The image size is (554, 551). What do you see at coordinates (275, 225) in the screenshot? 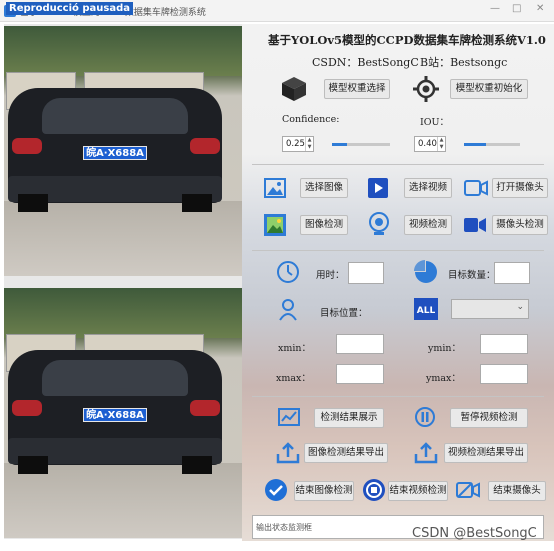
I see `image-detect-icon` at bounding box center [275, 225].